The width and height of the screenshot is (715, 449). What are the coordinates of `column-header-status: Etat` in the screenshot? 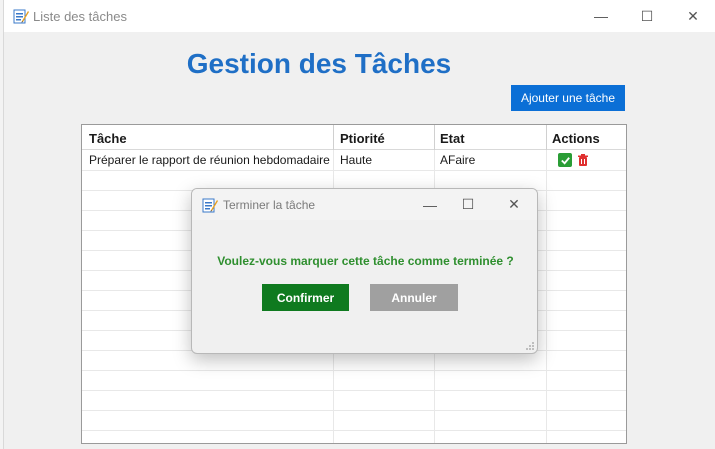 It's located at (452, 138).